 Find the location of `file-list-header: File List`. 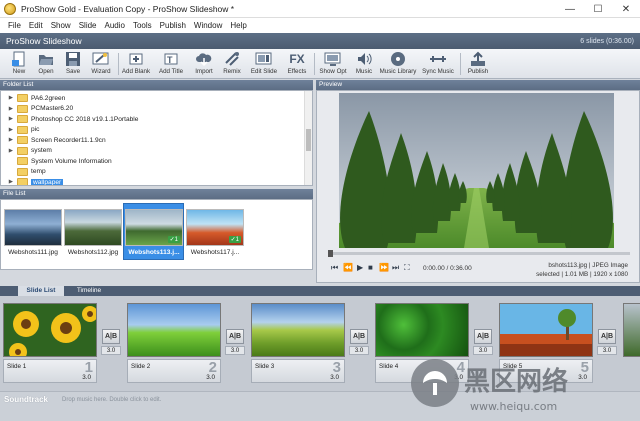

file-list-header: File List is located at coordinates (156, 194).